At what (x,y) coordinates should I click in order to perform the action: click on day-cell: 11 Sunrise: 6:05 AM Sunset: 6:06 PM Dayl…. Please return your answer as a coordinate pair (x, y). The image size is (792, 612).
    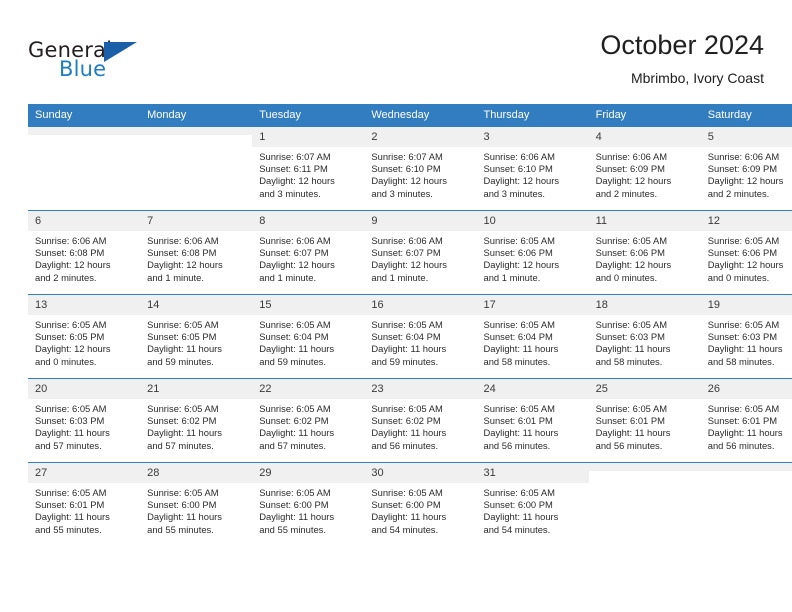
    Looking at the image, I should click on (644, 252).